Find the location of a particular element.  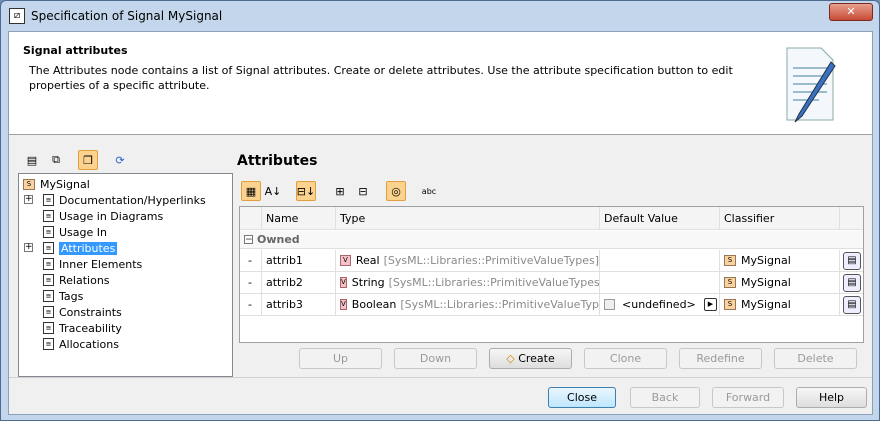

panel-title: Attributes is located at coordinates (277, 161).